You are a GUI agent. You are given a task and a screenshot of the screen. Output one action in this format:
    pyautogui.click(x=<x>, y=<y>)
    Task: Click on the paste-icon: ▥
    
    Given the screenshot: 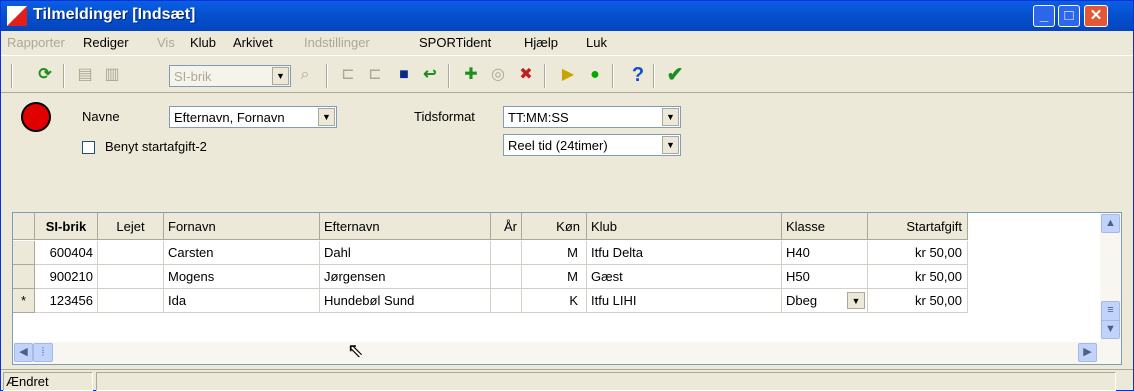 What is the action you would take?
    pyautogui.click(x=112, y=75)
    